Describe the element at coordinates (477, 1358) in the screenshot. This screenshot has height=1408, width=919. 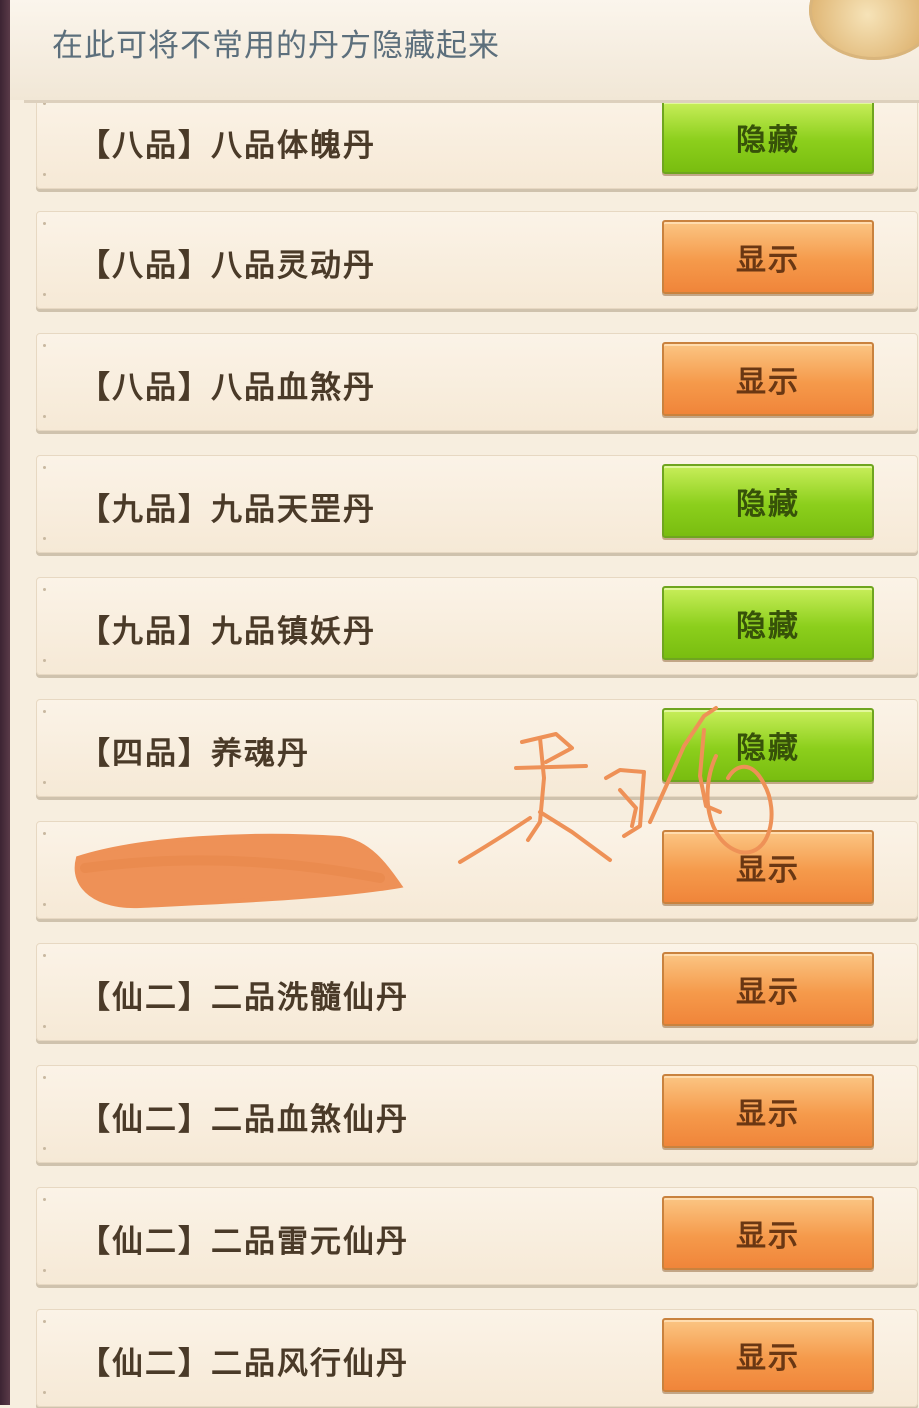
I see `list-item: 【仙二】二品风行仙丹 显示` at that location.